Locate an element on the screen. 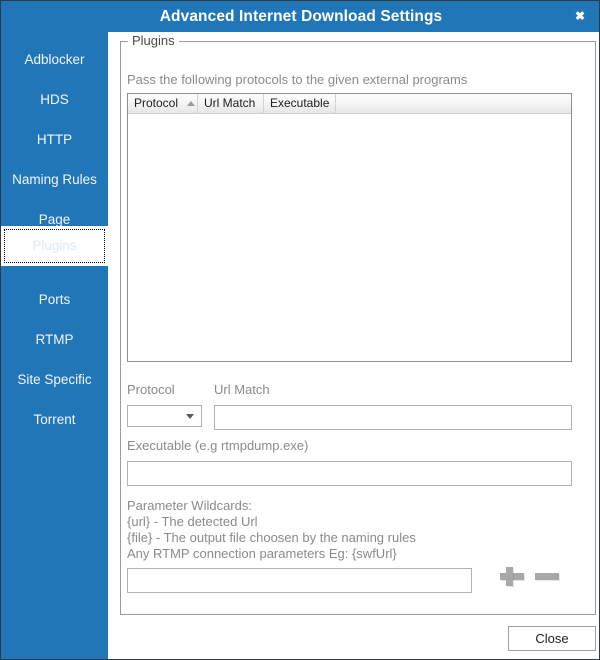  column-header-executable: Executable is located at coordinates (300, 103).